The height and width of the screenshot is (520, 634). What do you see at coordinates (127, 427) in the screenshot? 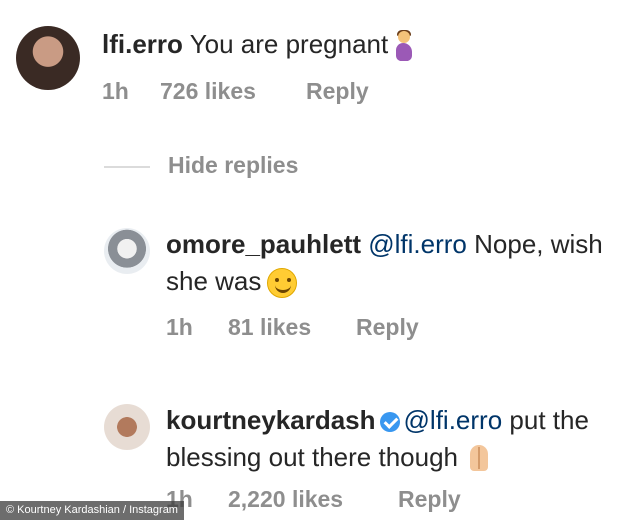
I see `avatar-kourtneykardash` at bounding box center [127, 427].